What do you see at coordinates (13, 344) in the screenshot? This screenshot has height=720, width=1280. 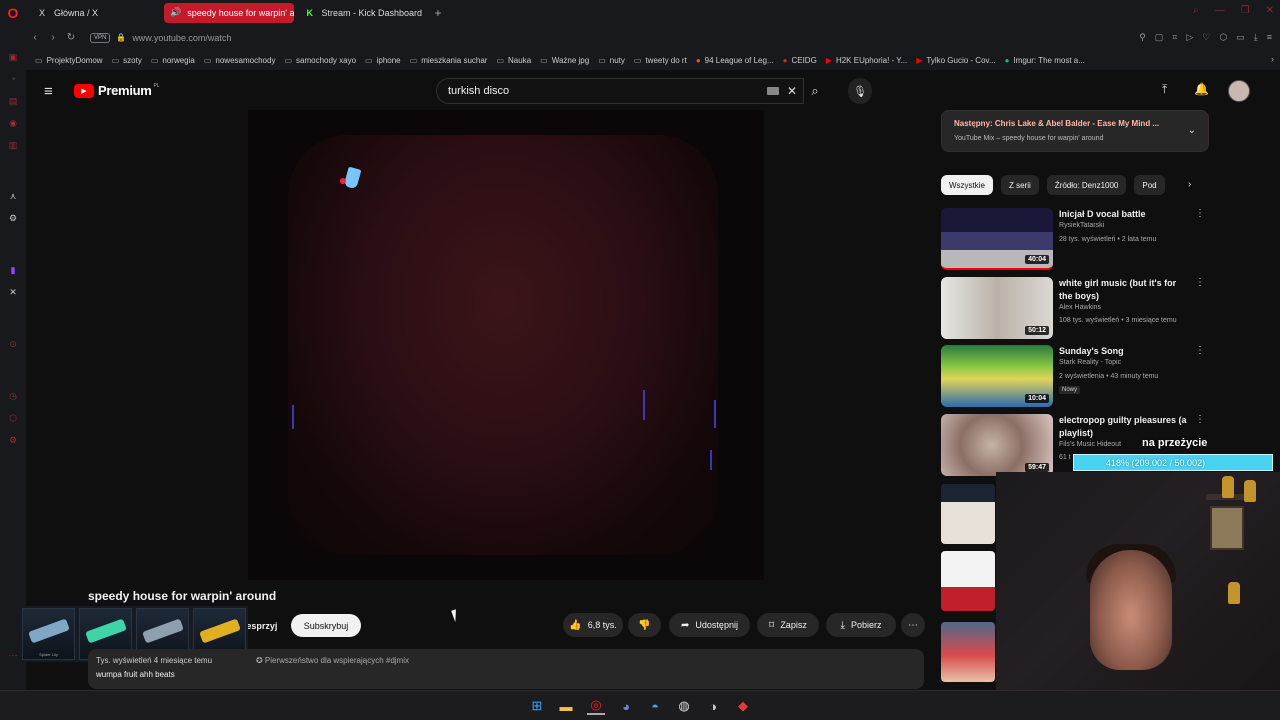 I see `player-sidebar-icon: ⊙` at bounding box center [13, 344].